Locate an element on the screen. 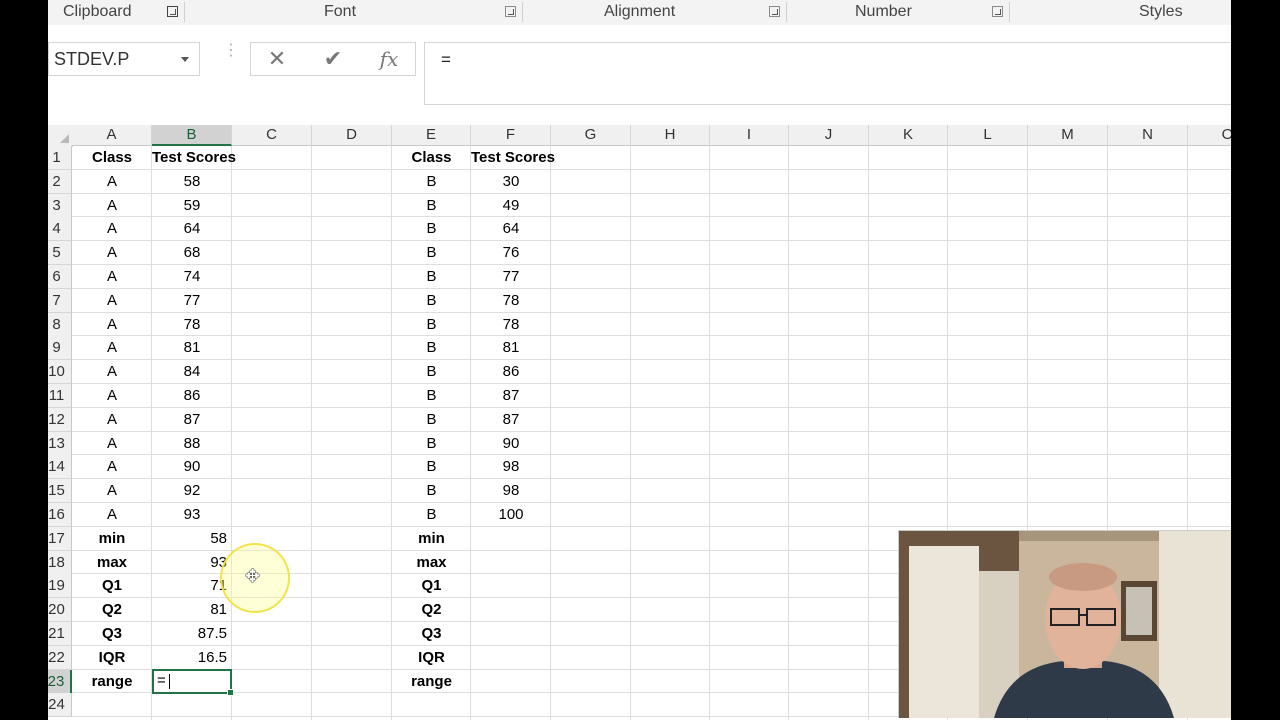 The height and width of the screenshot is (720, 1280). cell-stat-value-a: 58 is located at coordinates (192, 538).